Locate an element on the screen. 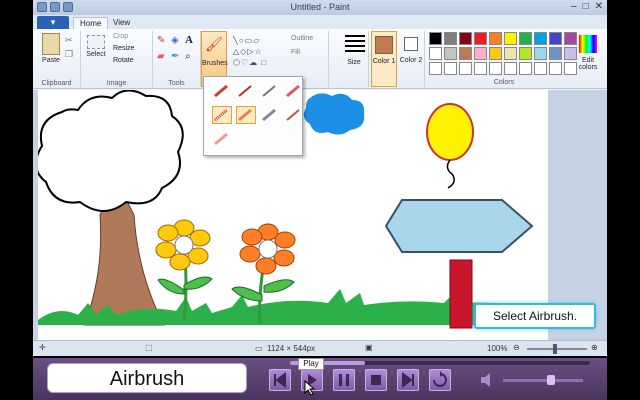  yellow-balloon is located at coordinates (450, 132).